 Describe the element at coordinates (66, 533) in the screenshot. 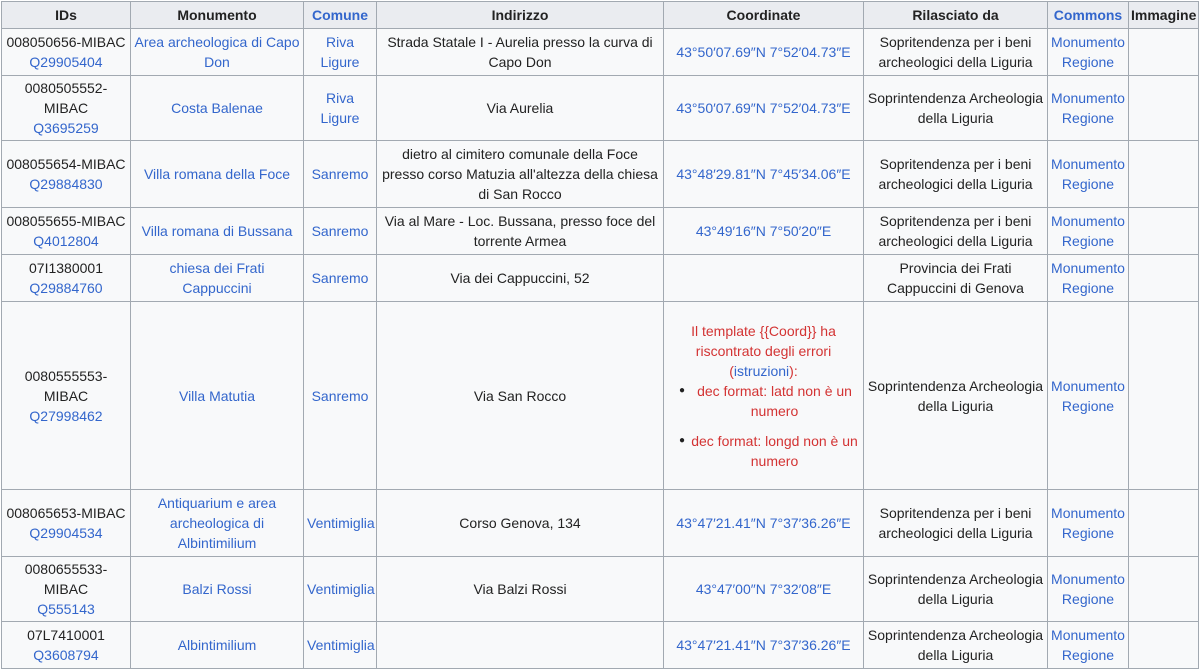

I see `wikidata-link: Q29904534` at that location.